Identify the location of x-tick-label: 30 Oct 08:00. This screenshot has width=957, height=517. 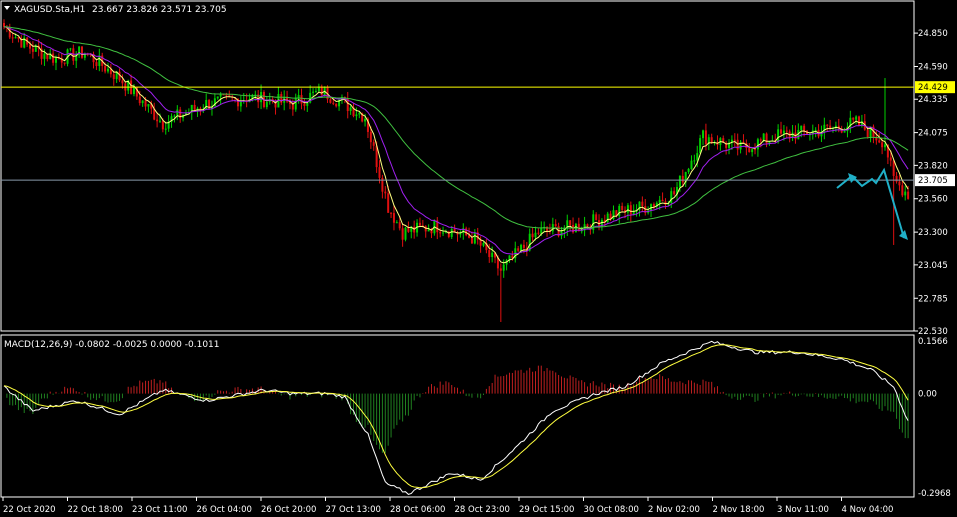
(611, 510).